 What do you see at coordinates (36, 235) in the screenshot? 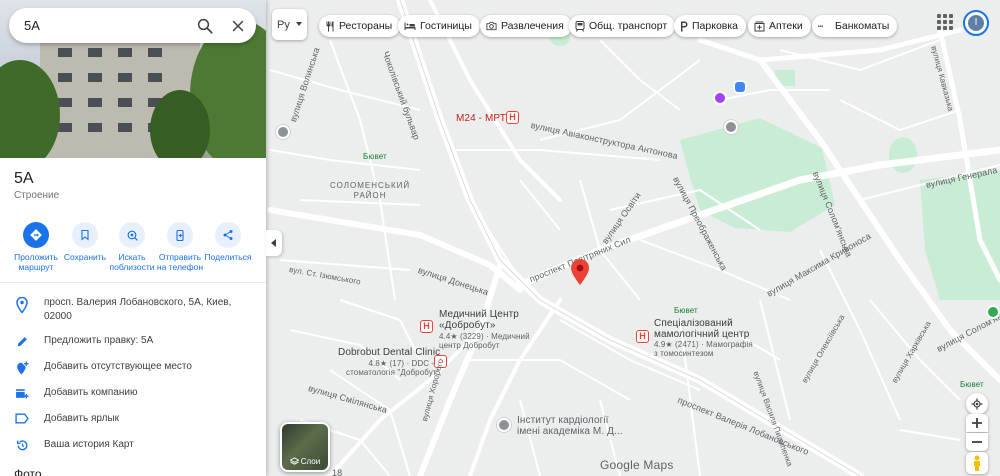
I see `directions-icon` at bounding box center [36, 235].